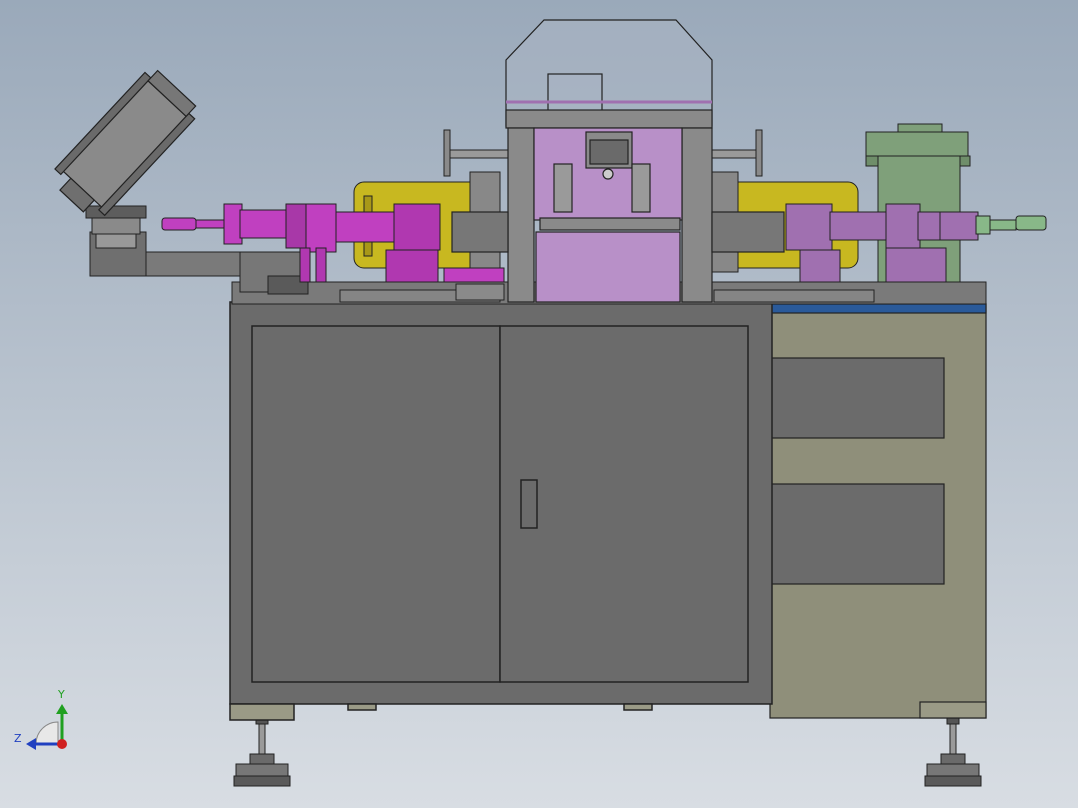  What do you see at coordinates (18, 738) in the screenshot?
I see `z-axis-label: Z` at bounding box center [18, 738].